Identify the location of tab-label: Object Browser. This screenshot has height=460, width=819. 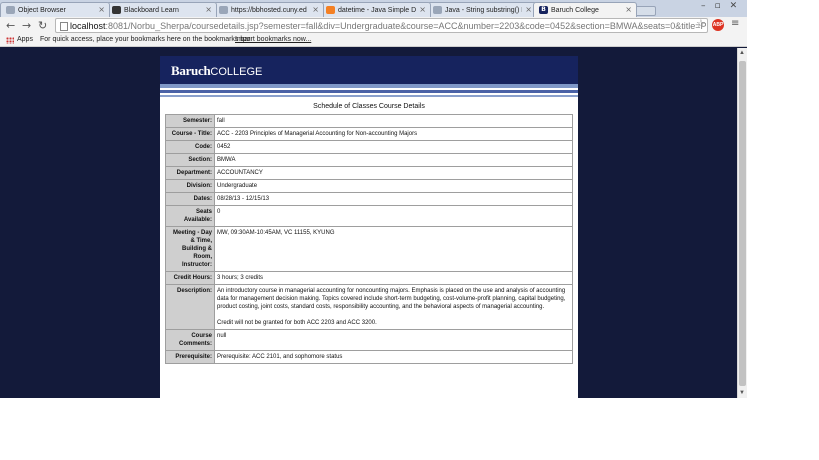
(42, 10).